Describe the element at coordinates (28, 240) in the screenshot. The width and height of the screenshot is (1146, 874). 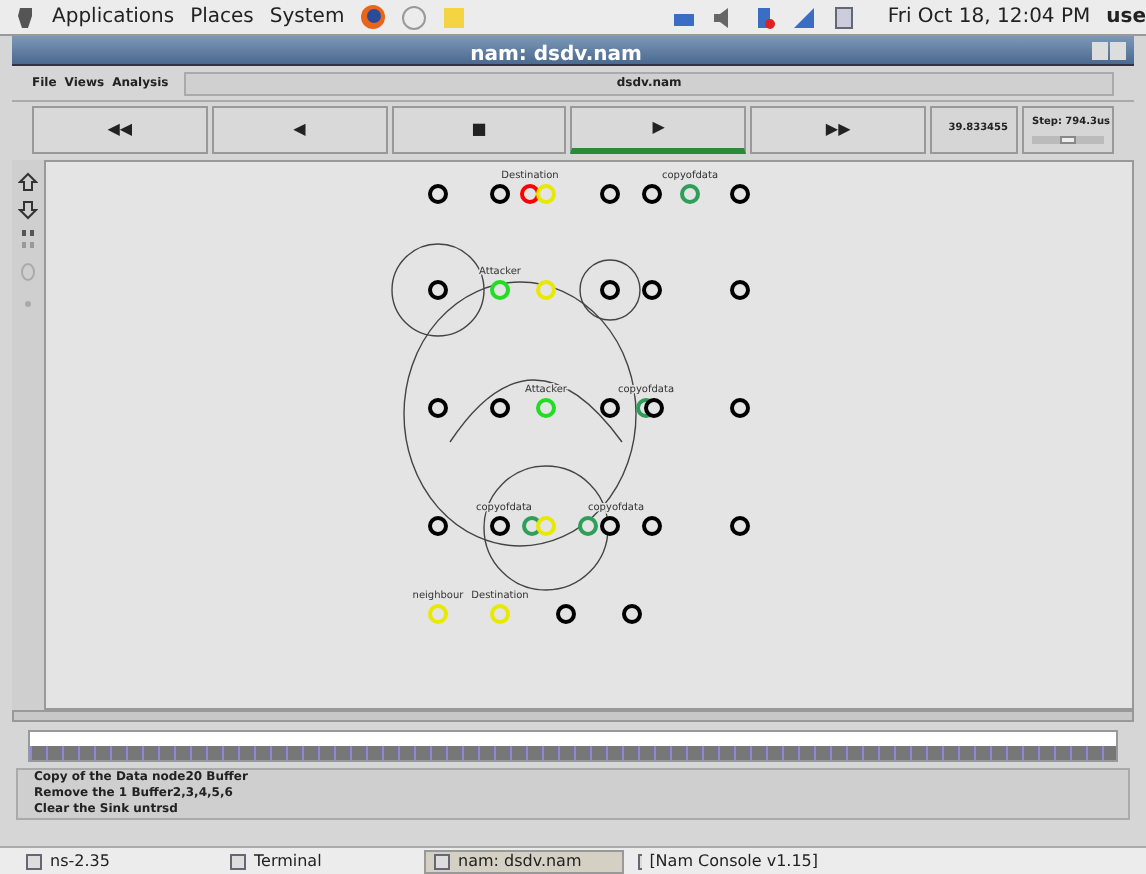
I see `grid-icon` at that location.